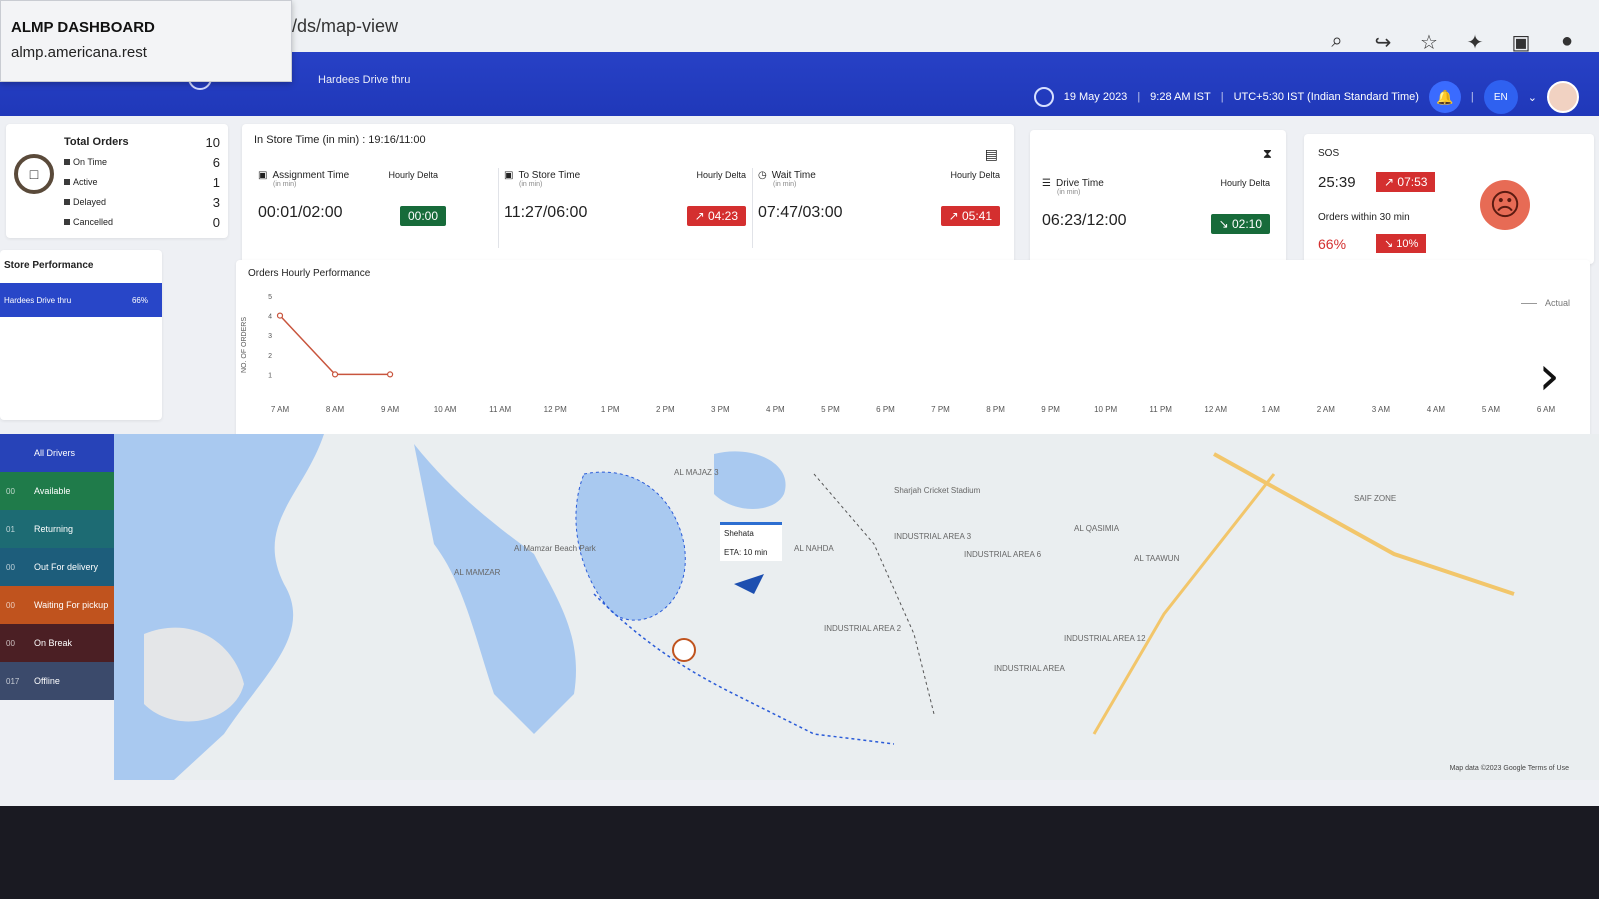  I want to click on map-label: AL QASIMIA, so click(1097, 528).